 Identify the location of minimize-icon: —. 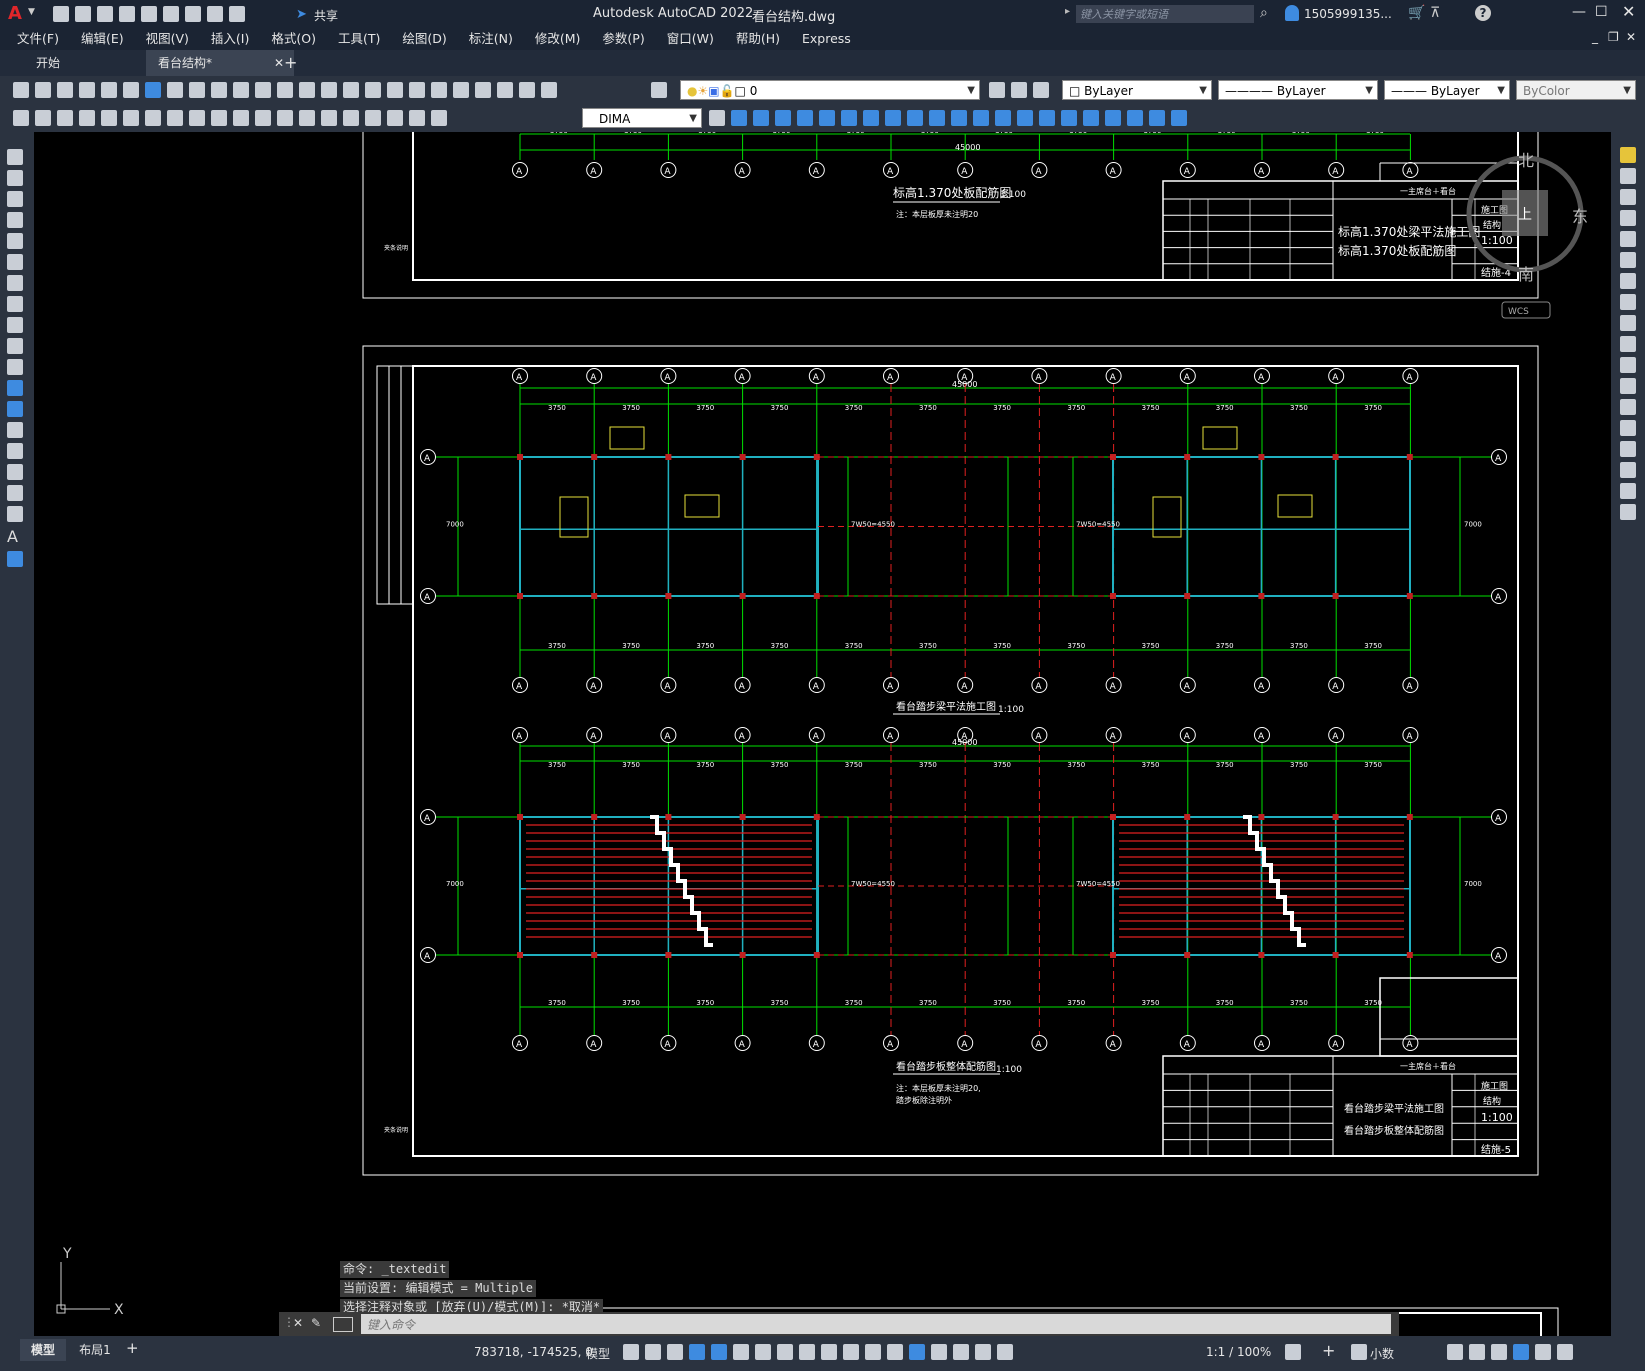
(1579, 12).